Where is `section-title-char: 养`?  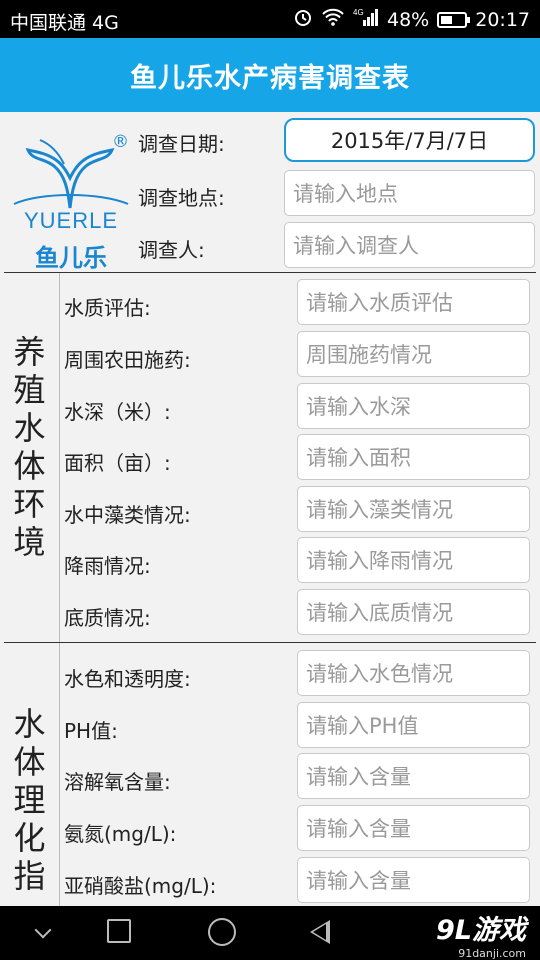
section-title-char: 养 is located at coordinates (29, 352).